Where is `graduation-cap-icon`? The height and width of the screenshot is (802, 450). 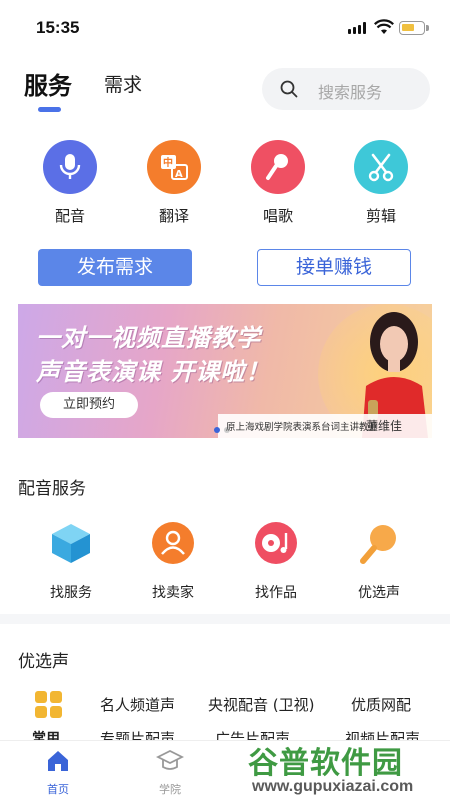 graduation-cap-icon is located at coordinates (170, 759).